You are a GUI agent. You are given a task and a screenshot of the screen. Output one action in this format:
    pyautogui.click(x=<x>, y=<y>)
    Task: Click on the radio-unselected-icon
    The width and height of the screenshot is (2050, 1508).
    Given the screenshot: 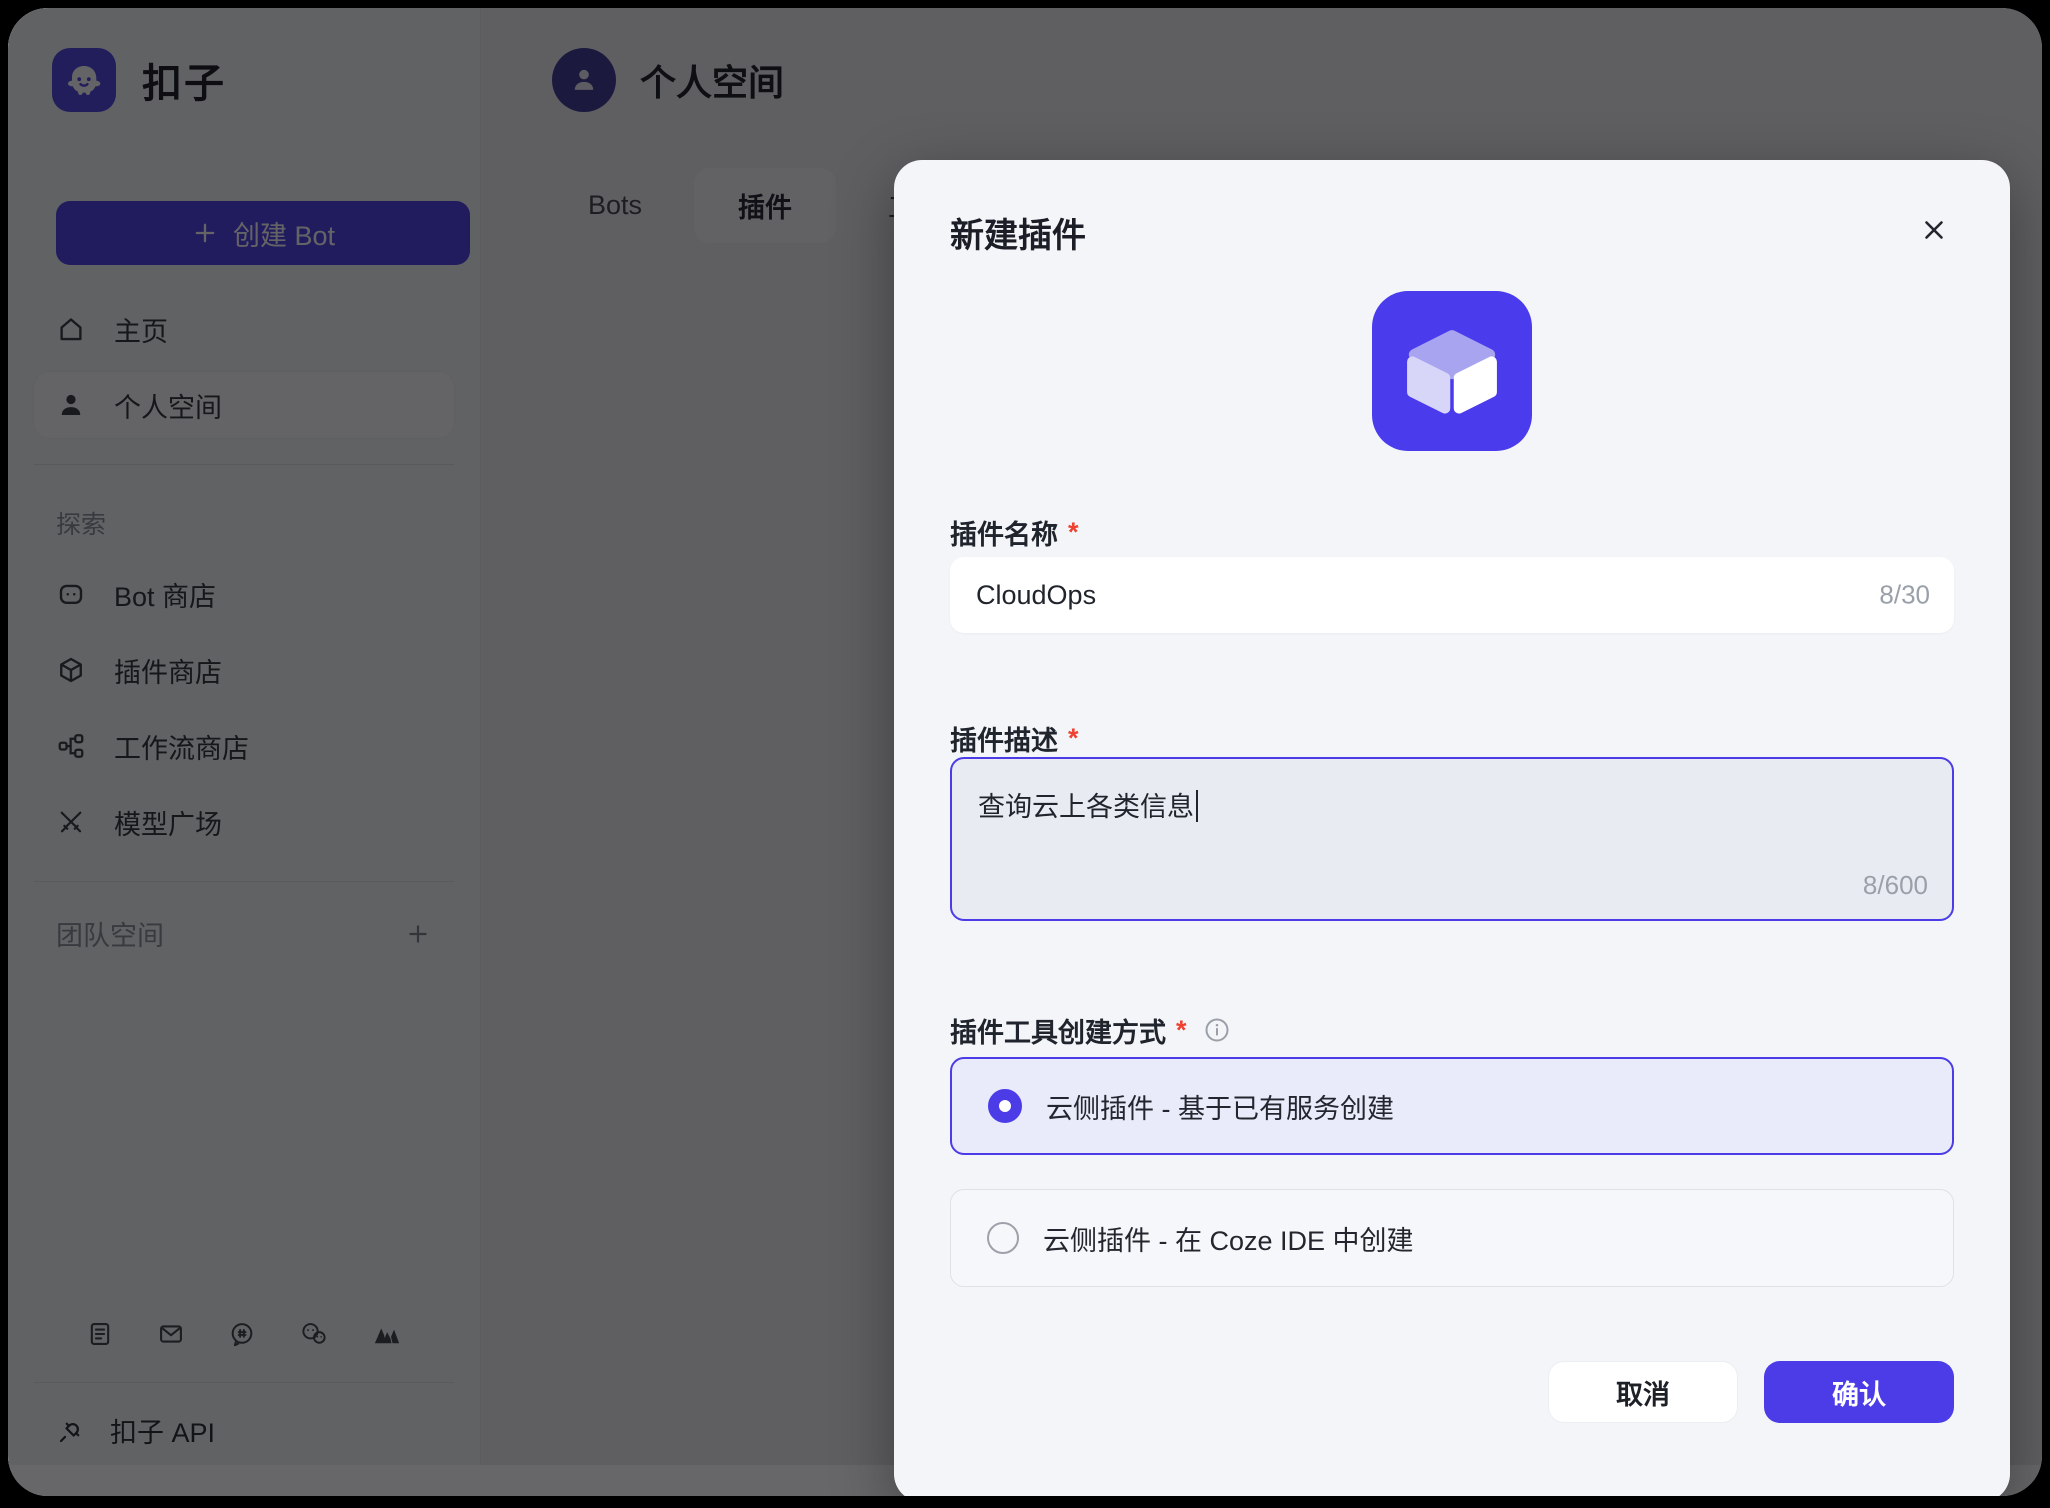 What is the action you would take?
    pyautogui.click(x=1003, y=1238)
    